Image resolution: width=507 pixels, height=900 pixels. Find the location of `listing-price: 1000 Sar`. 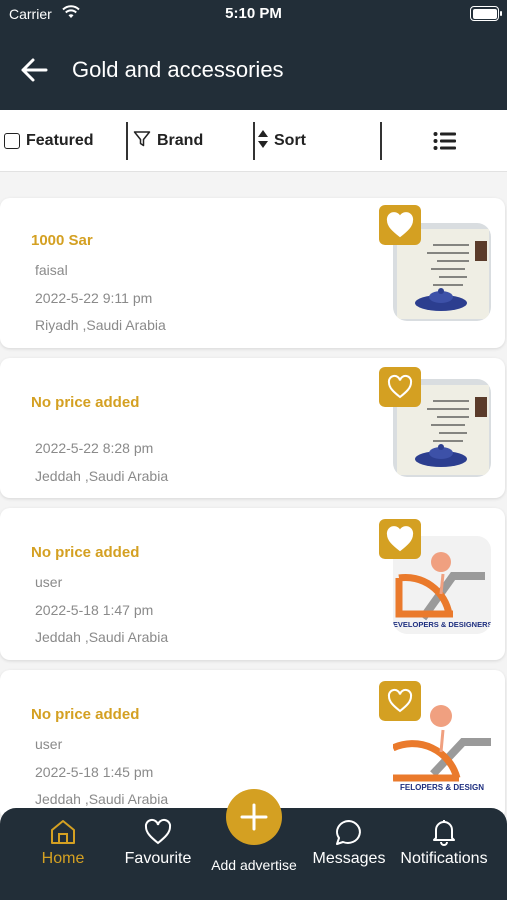

listing-price: 1000 Sar is located at coordinates (62, 240).